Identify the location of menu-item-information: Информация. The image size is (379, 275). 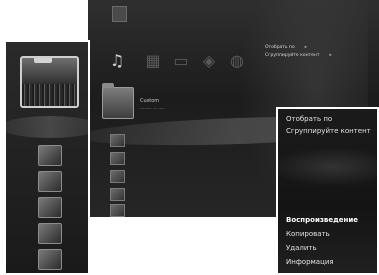
(310, 262).